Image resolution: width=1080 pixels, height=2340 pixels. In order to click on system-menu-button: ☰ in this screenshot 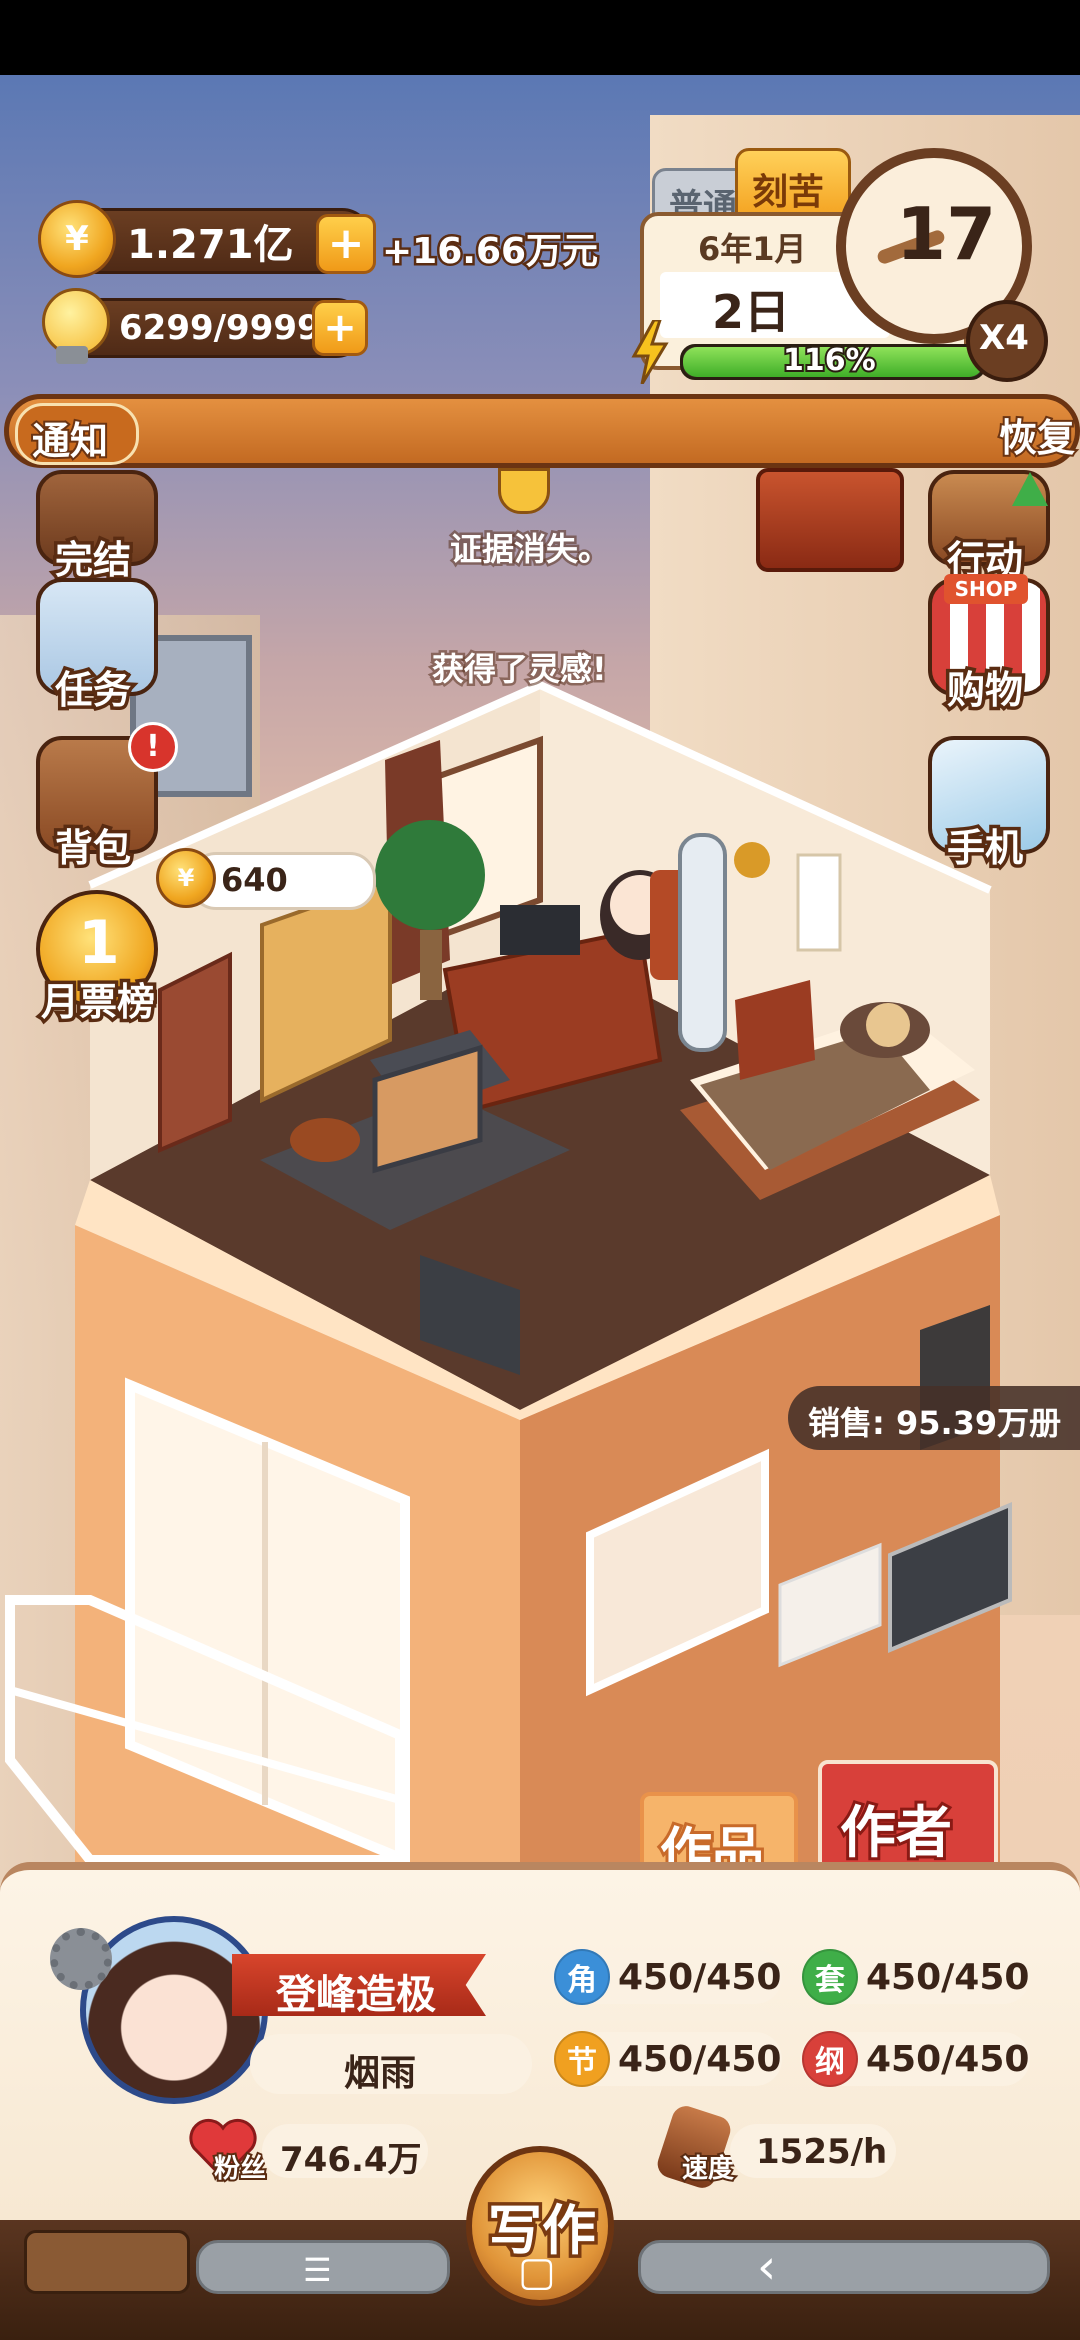, I will do `click(323, 2267)`.